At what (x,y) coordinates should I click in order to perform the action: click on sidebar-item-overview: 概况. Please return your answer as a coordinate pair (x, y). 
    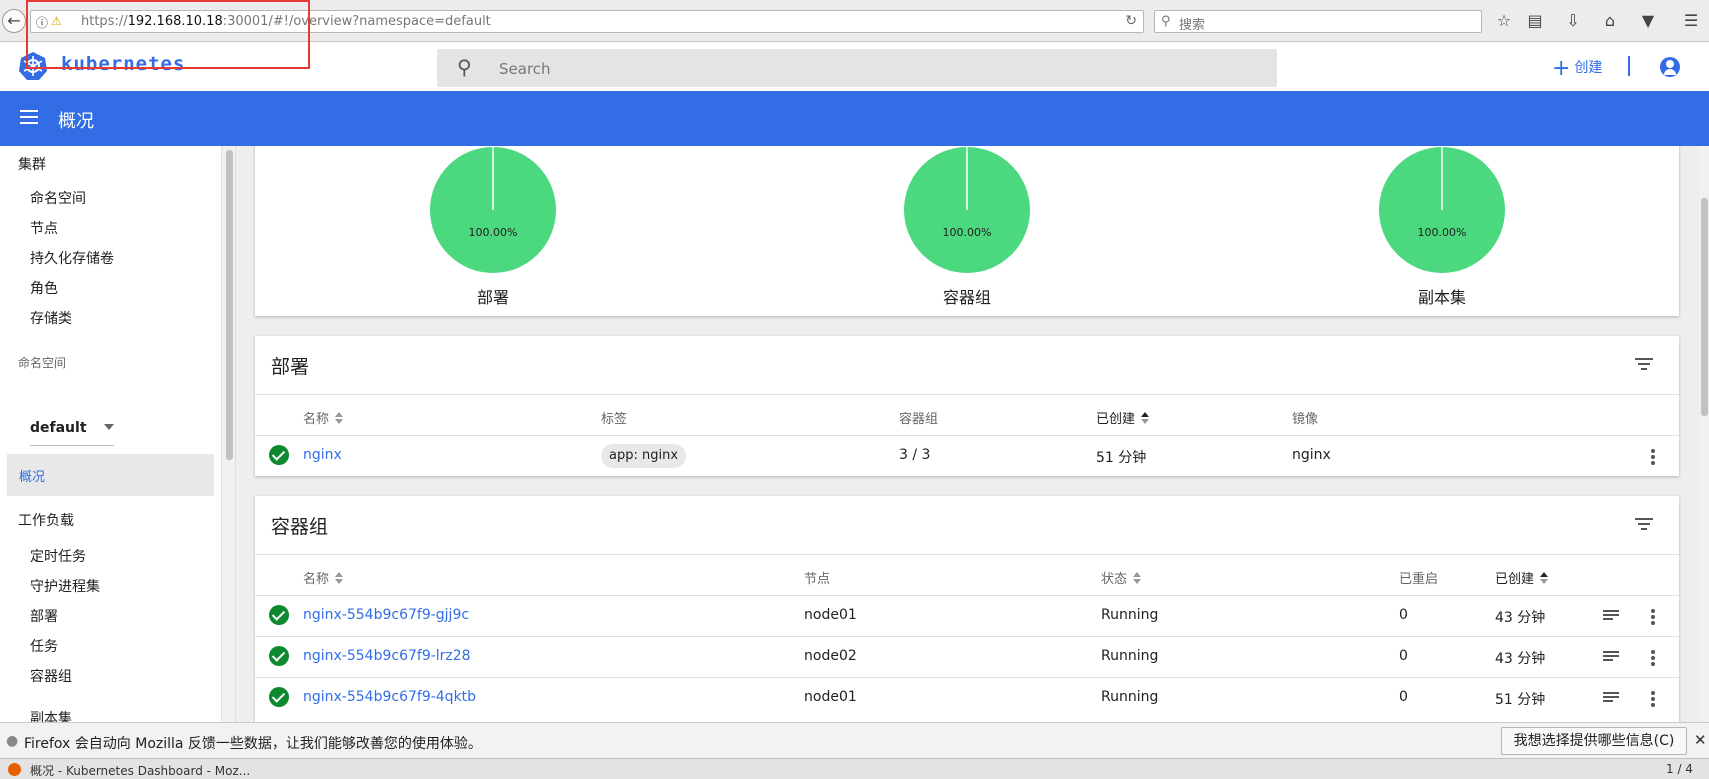
    Looking at the image, I should click on (110, 475).